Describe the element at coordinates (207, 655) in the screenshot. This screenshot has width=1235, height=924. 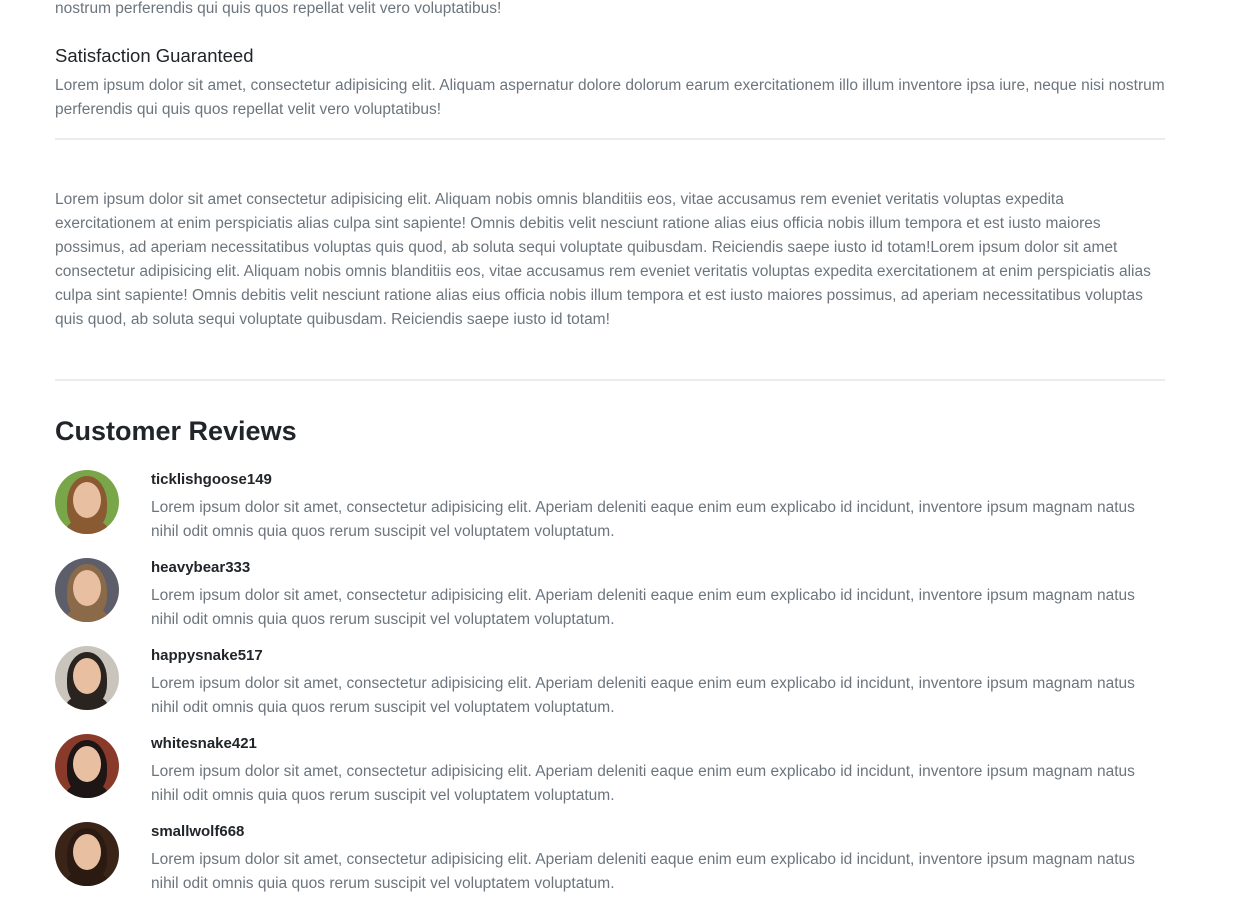
I see `review-username: happysnake517` at that location.